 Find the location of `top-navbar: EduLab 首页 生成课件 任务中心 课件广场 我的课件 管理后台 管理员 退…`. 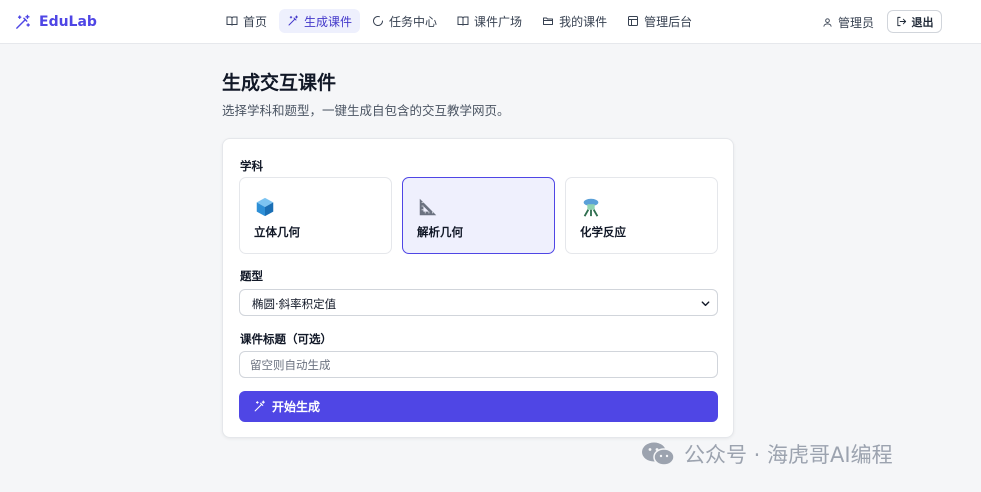

top-navbar: EduLab 首页 生成课件 任务中心 课件广场 我的课件 管理后台 管理员 退… is located at coordinates (490, 22).